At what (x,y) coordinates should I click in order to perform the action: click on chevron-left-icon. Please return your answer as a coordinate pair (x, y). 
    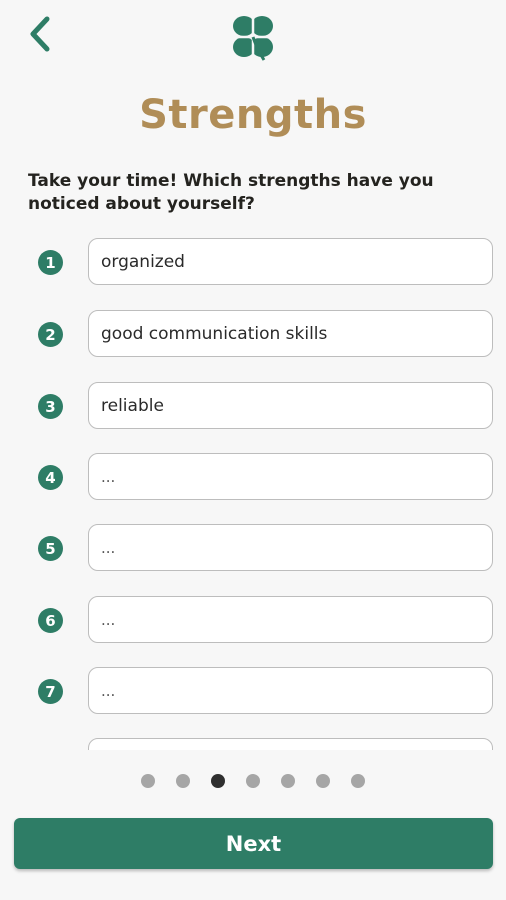
    Looking at the image, I should click on (40, 34).